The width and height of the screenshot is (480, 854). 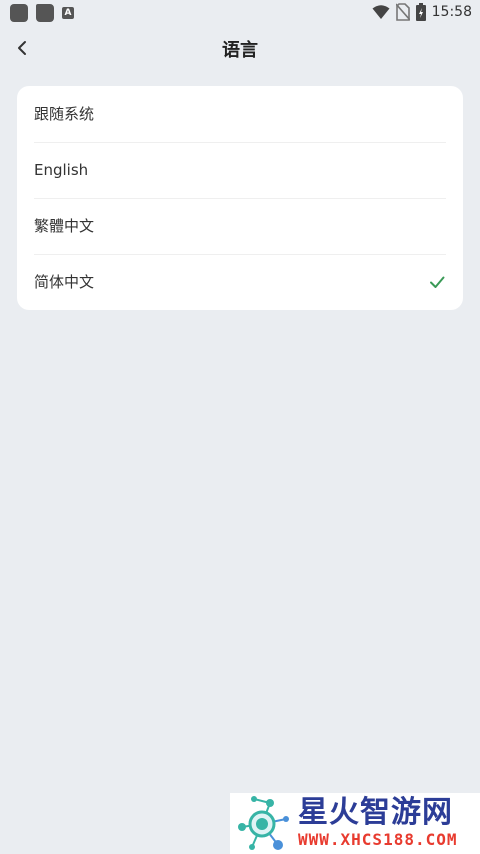 What do you see at coordinates (437, 282) in the screenshot?
I see `checkmark-icon` at bounding box center [437, 282].